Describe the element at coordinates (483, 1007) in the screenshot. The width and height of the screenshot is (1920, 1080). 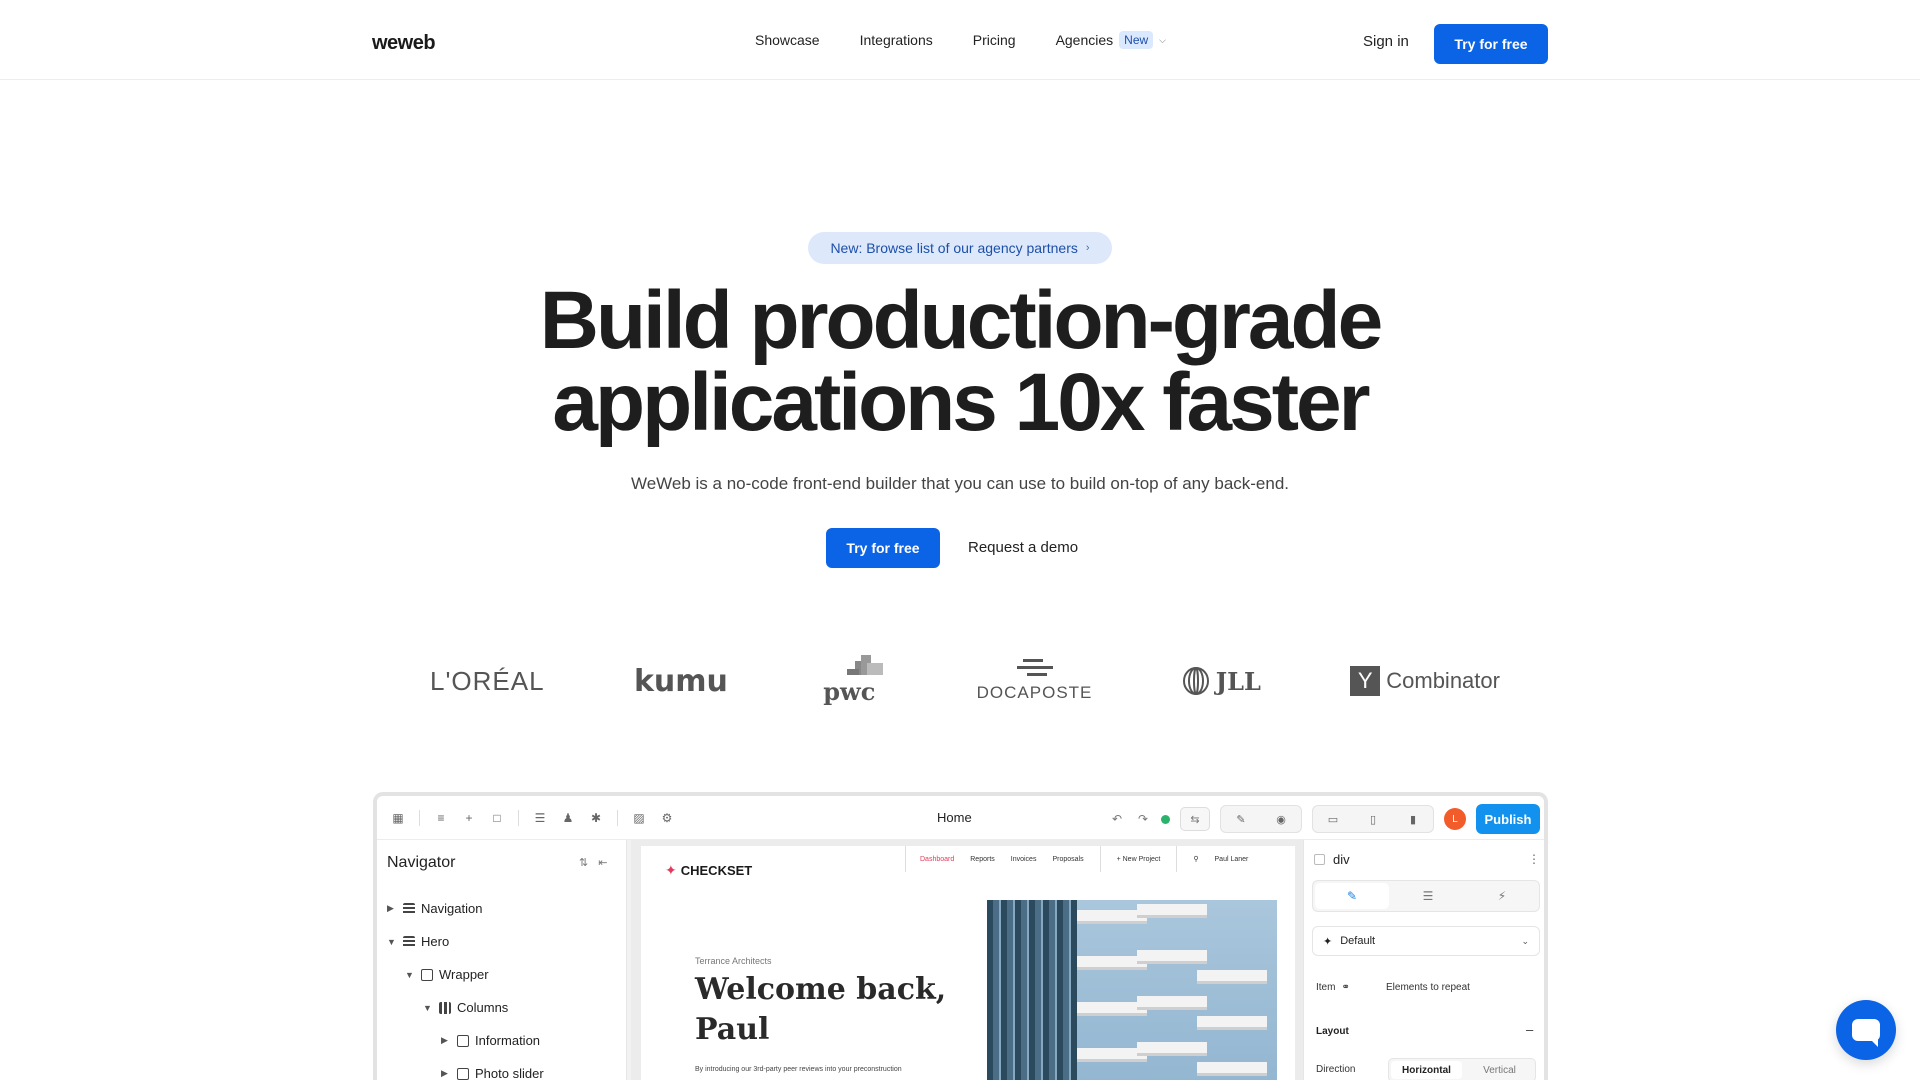
I see `tree-item-label: Columns` at that location.